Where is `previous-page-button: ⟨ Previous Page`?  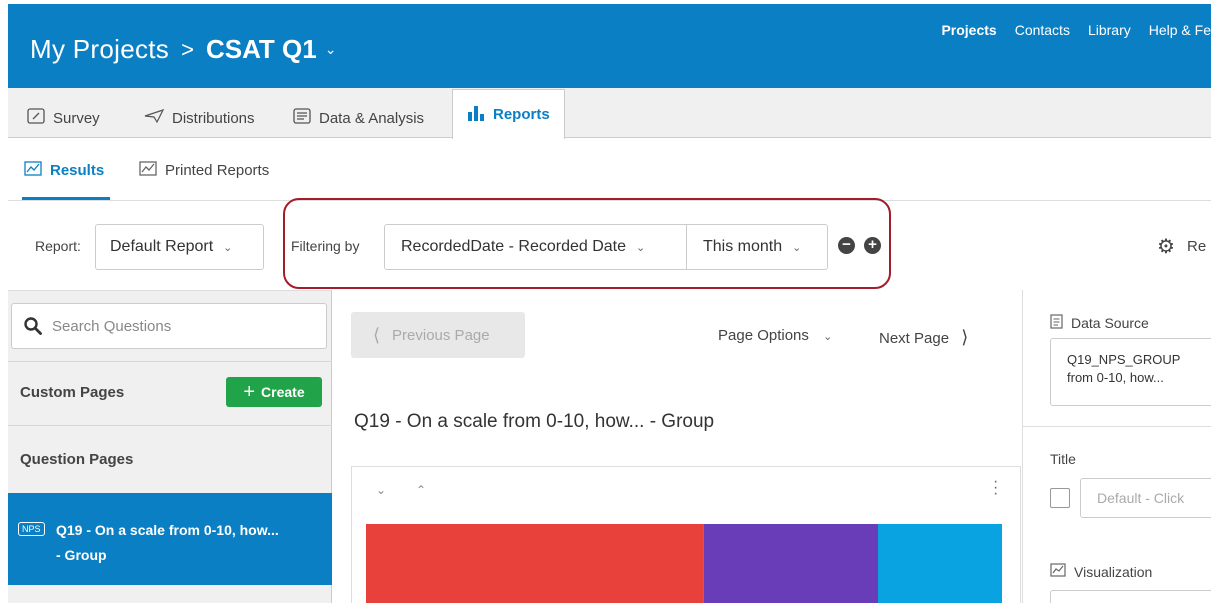
previous-page-button: ⟨ Previous Page is located at coordinates (438, 335).